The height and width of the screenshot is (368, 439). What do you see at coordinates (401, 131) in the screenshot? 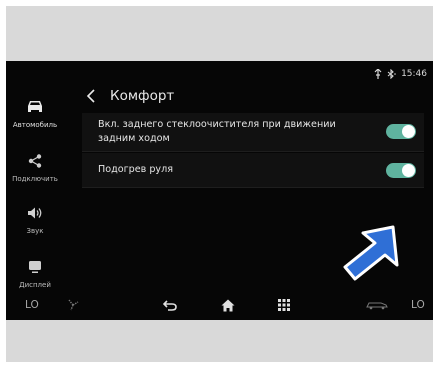
I see `rear-wiper-toggle` at bounding box center [401, 131].